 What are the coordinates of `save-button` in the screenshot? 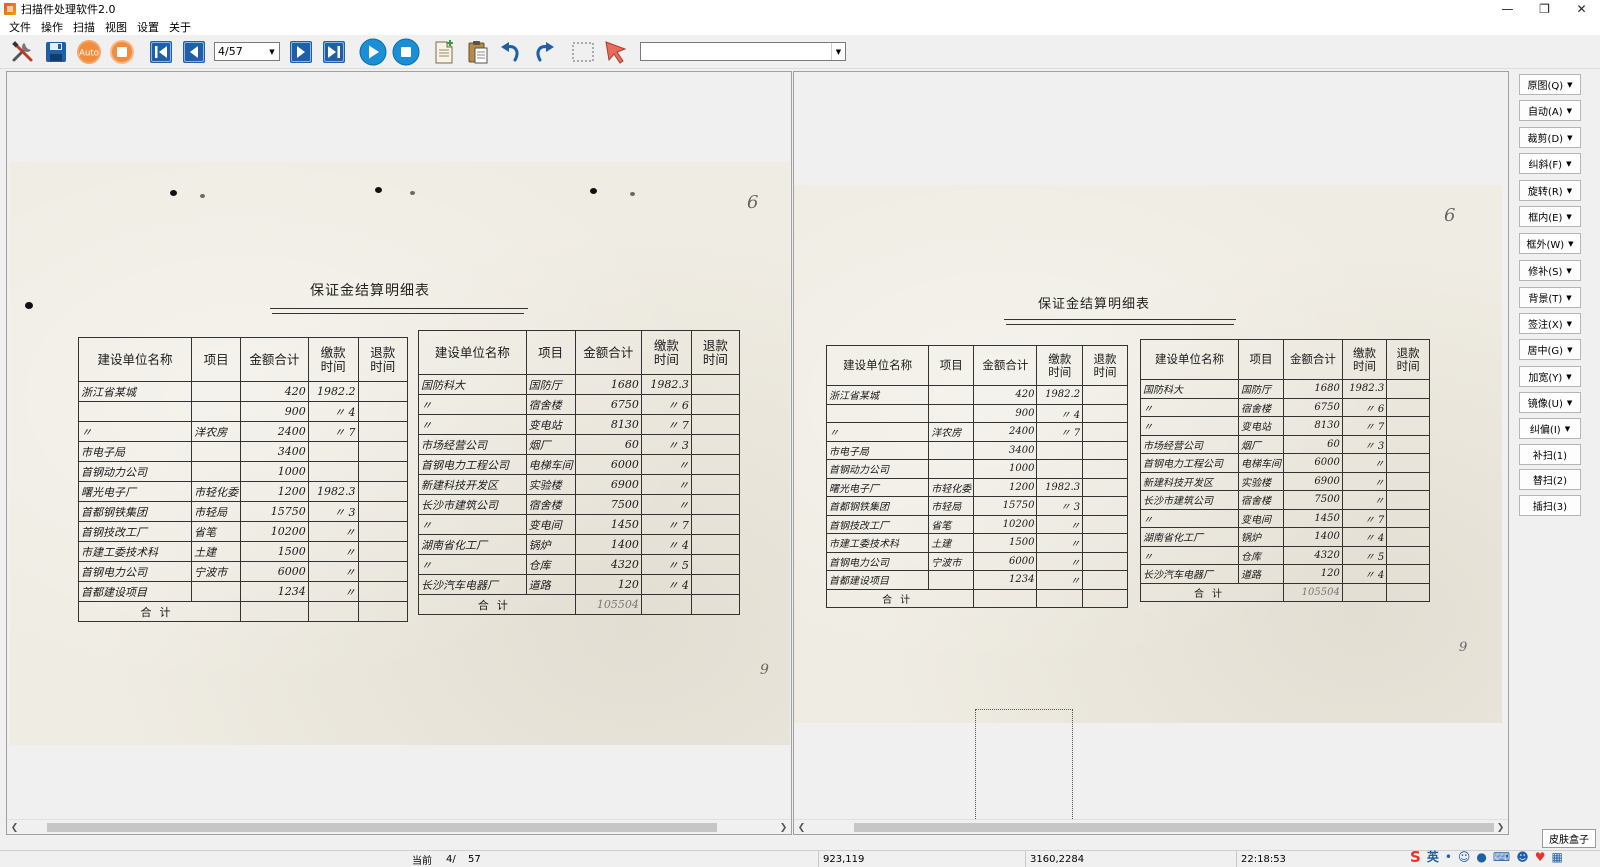 It's located at (56, 52).